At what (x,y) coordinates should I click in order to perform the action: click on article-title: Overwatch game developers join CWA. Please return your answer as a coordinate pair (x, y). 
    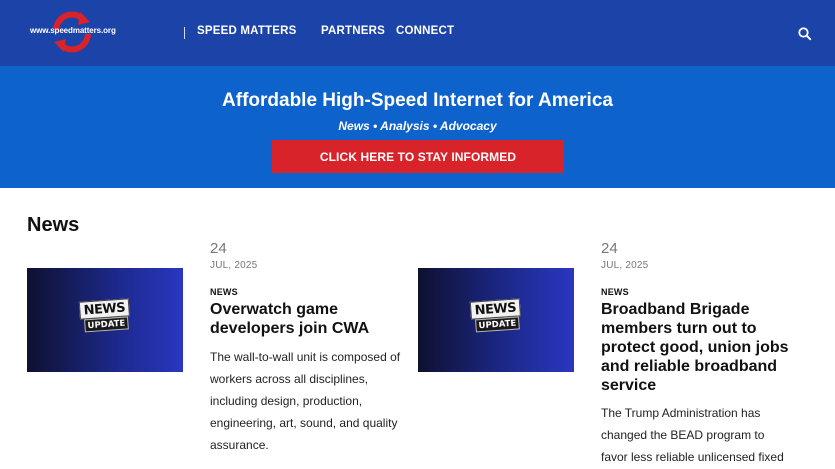
    Looking at the image, I should click on (300, 319).